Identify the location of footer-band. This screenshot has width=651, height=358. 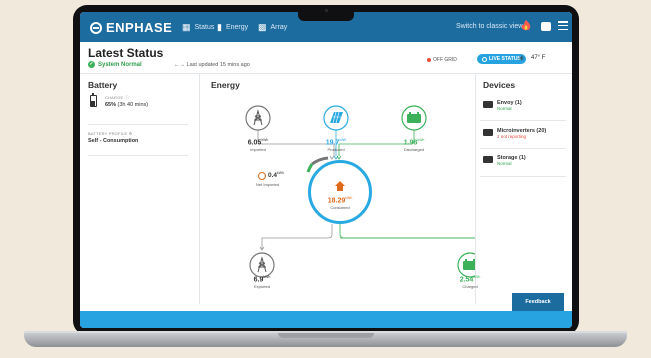
(326, 319).